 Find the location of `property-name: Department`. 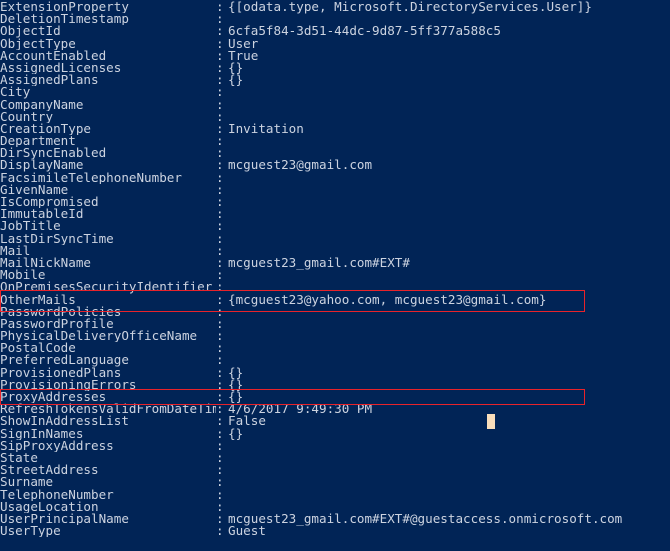

property-name: Department is located at coordinates (38, 141).